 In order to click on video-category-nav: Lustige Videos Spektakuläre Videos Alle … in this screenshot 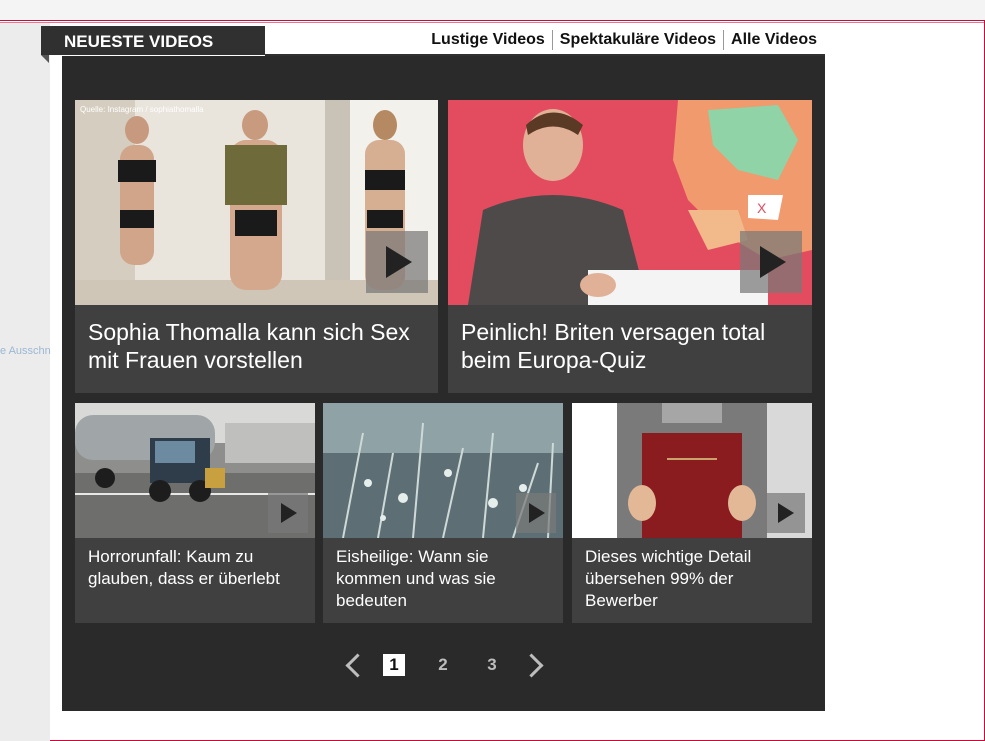, I will do `click(624, 40)`.